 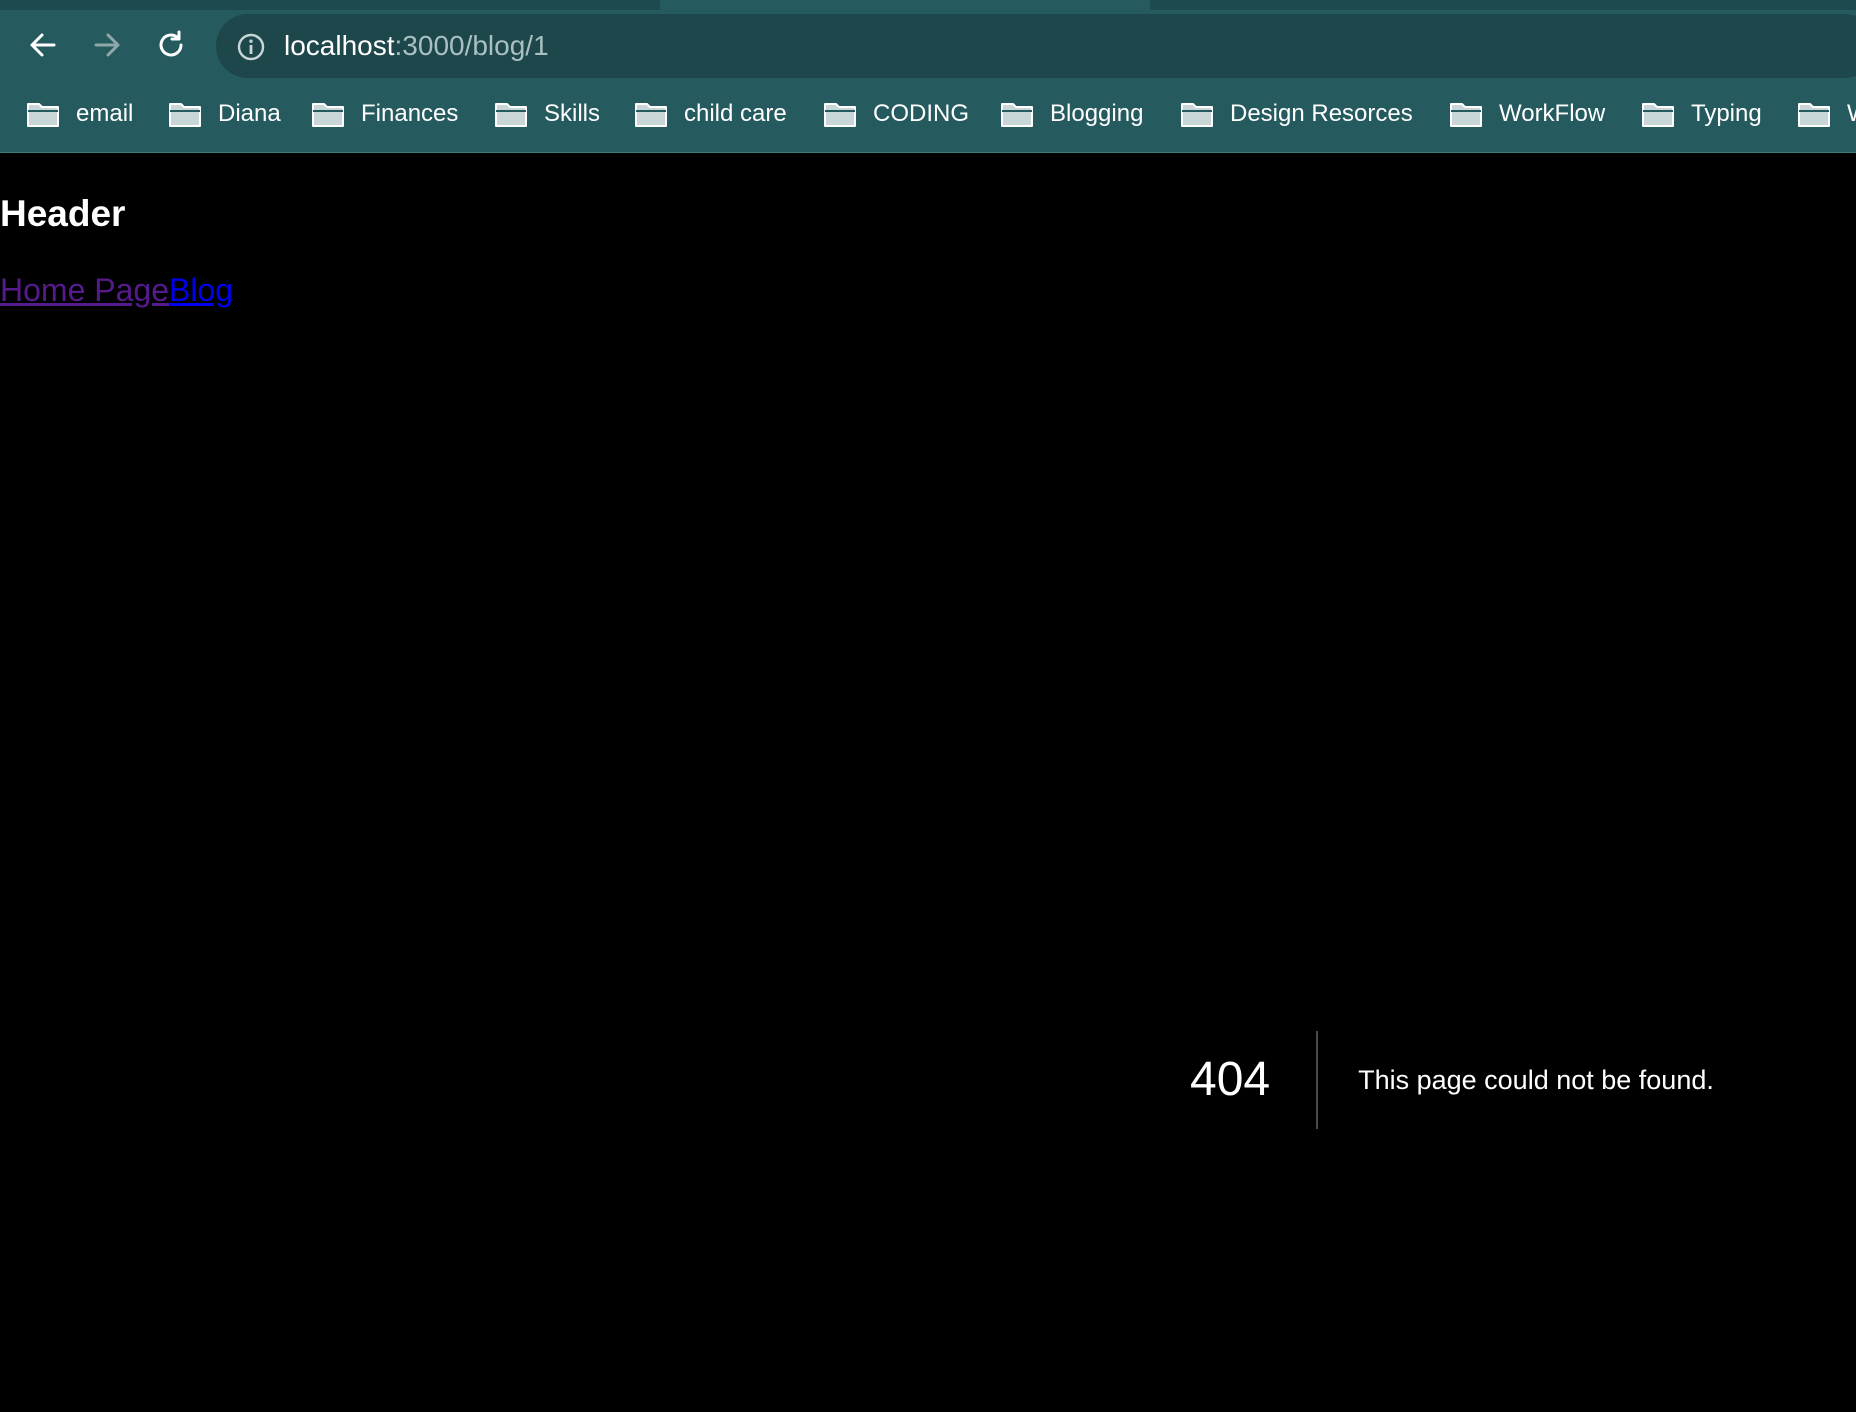 What do you see at coordinates (1321, 113) in the screenshot?
I see `bookmark-label: Design Resorces` at bounding box center [1321, 113].